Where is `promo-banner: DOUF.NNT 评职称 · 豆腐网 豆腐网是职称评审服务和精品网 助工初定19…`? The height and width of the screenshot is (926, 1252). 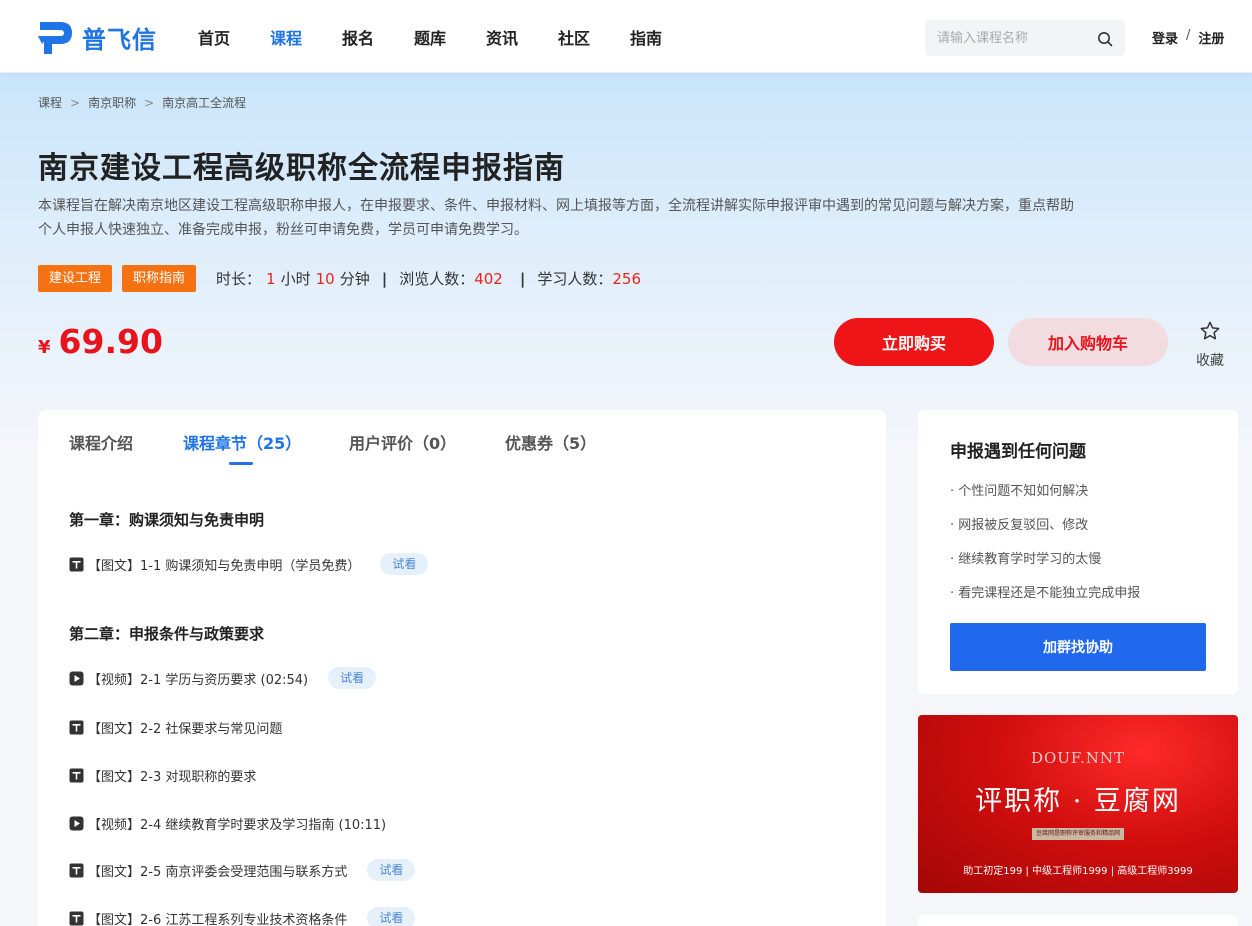 promo-banner: DOUF.NNT 评职称 · 豆腐网 豆腐网是职称评审服务和精品网 助工初定19… is located at coordinates (1078, 804).